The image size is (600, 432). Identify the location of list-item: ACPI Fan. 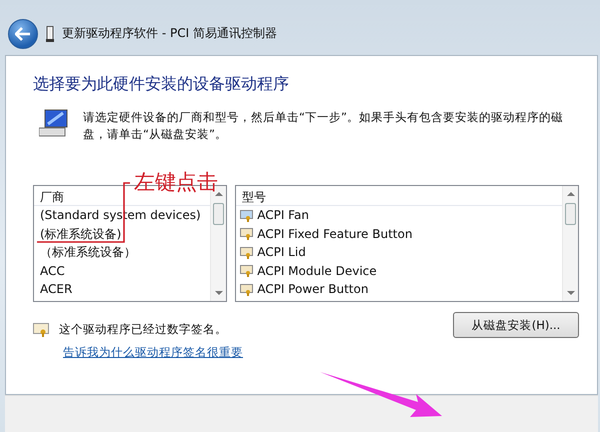
(399, 215).